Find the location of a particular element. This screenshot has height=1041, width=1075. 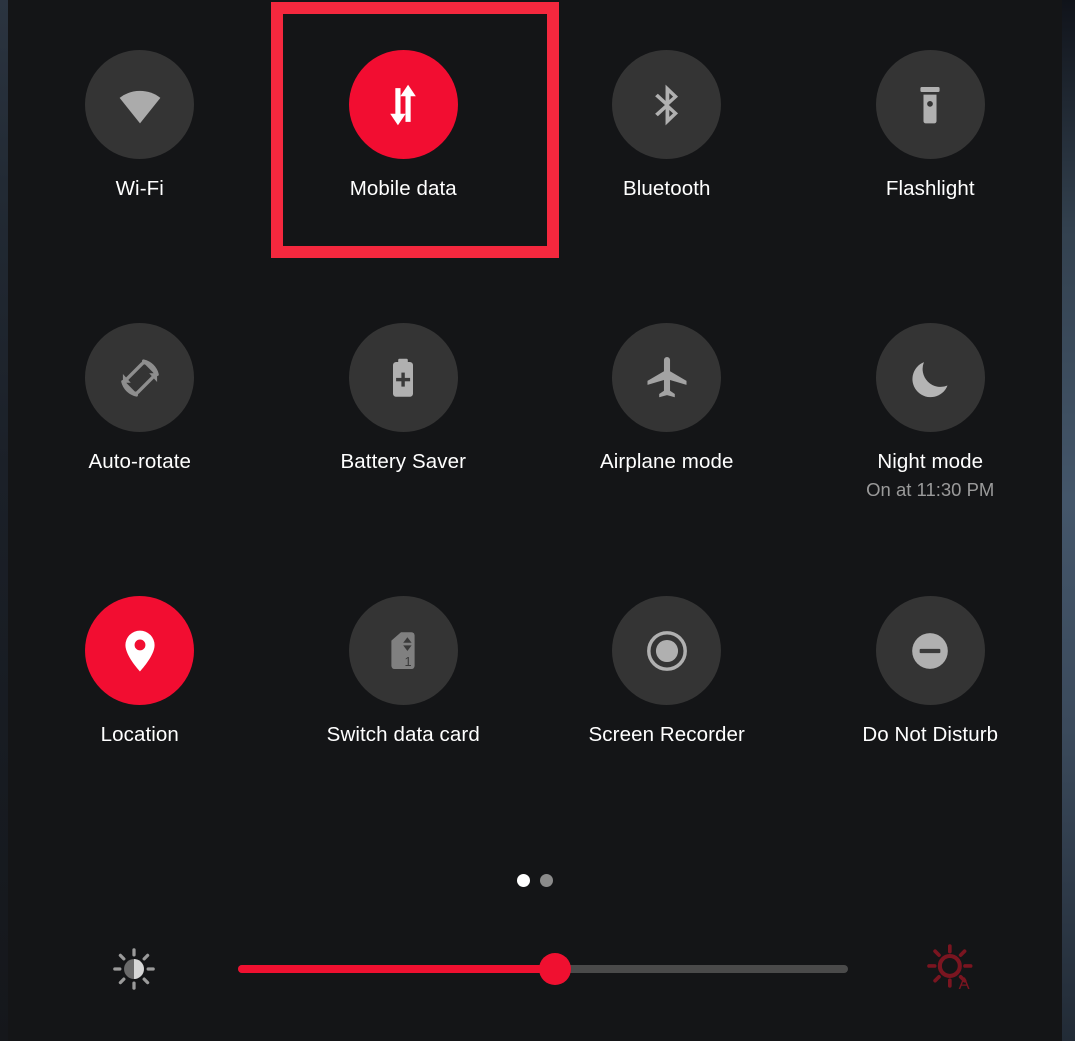

airplane-icon is located at coordinates (667, 378).